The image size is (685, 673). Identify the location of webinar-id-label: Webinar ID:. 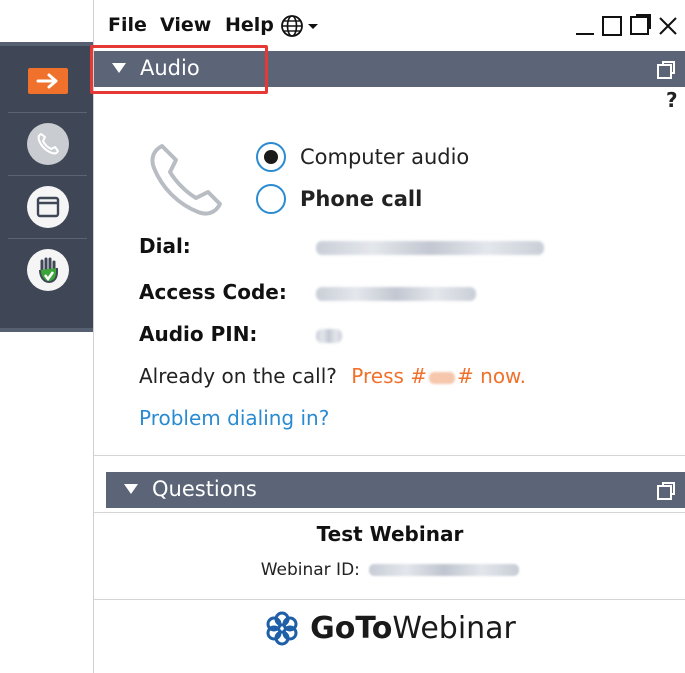
(310, 570).